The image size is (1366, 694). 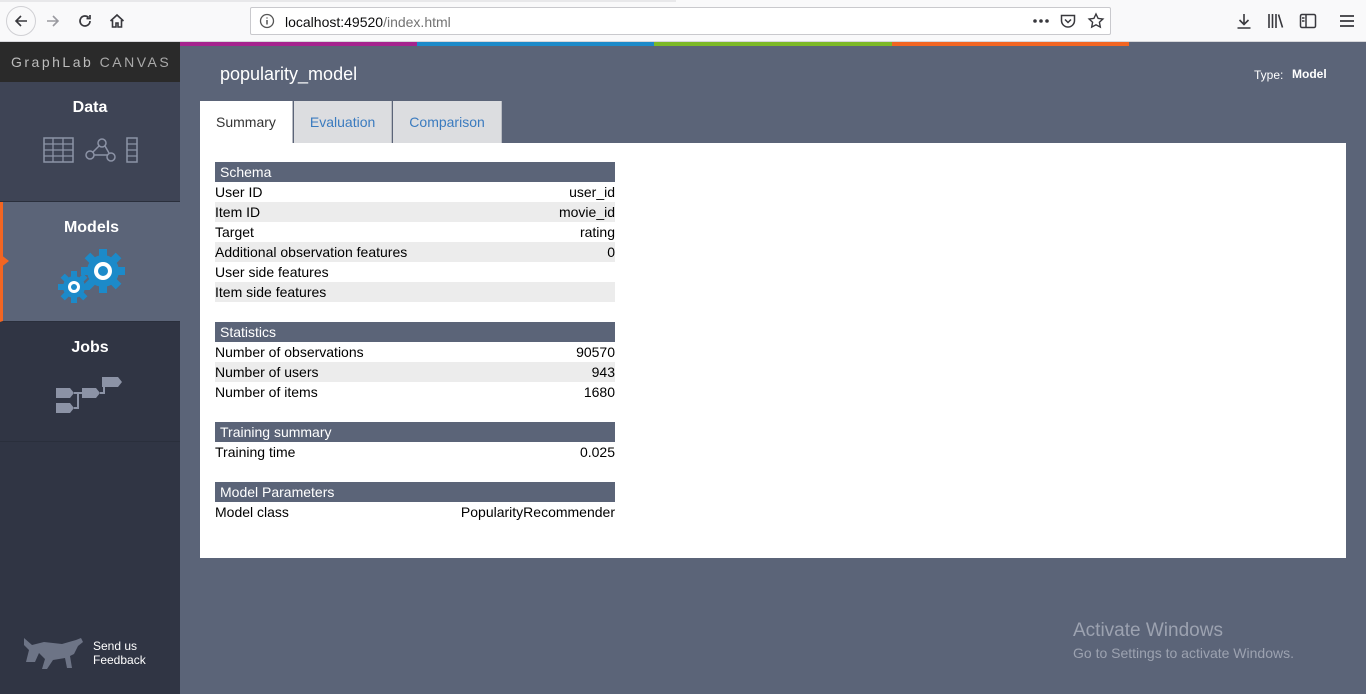 I want to click on table-row: Item ID movie_id, so click(x=415, y=212).